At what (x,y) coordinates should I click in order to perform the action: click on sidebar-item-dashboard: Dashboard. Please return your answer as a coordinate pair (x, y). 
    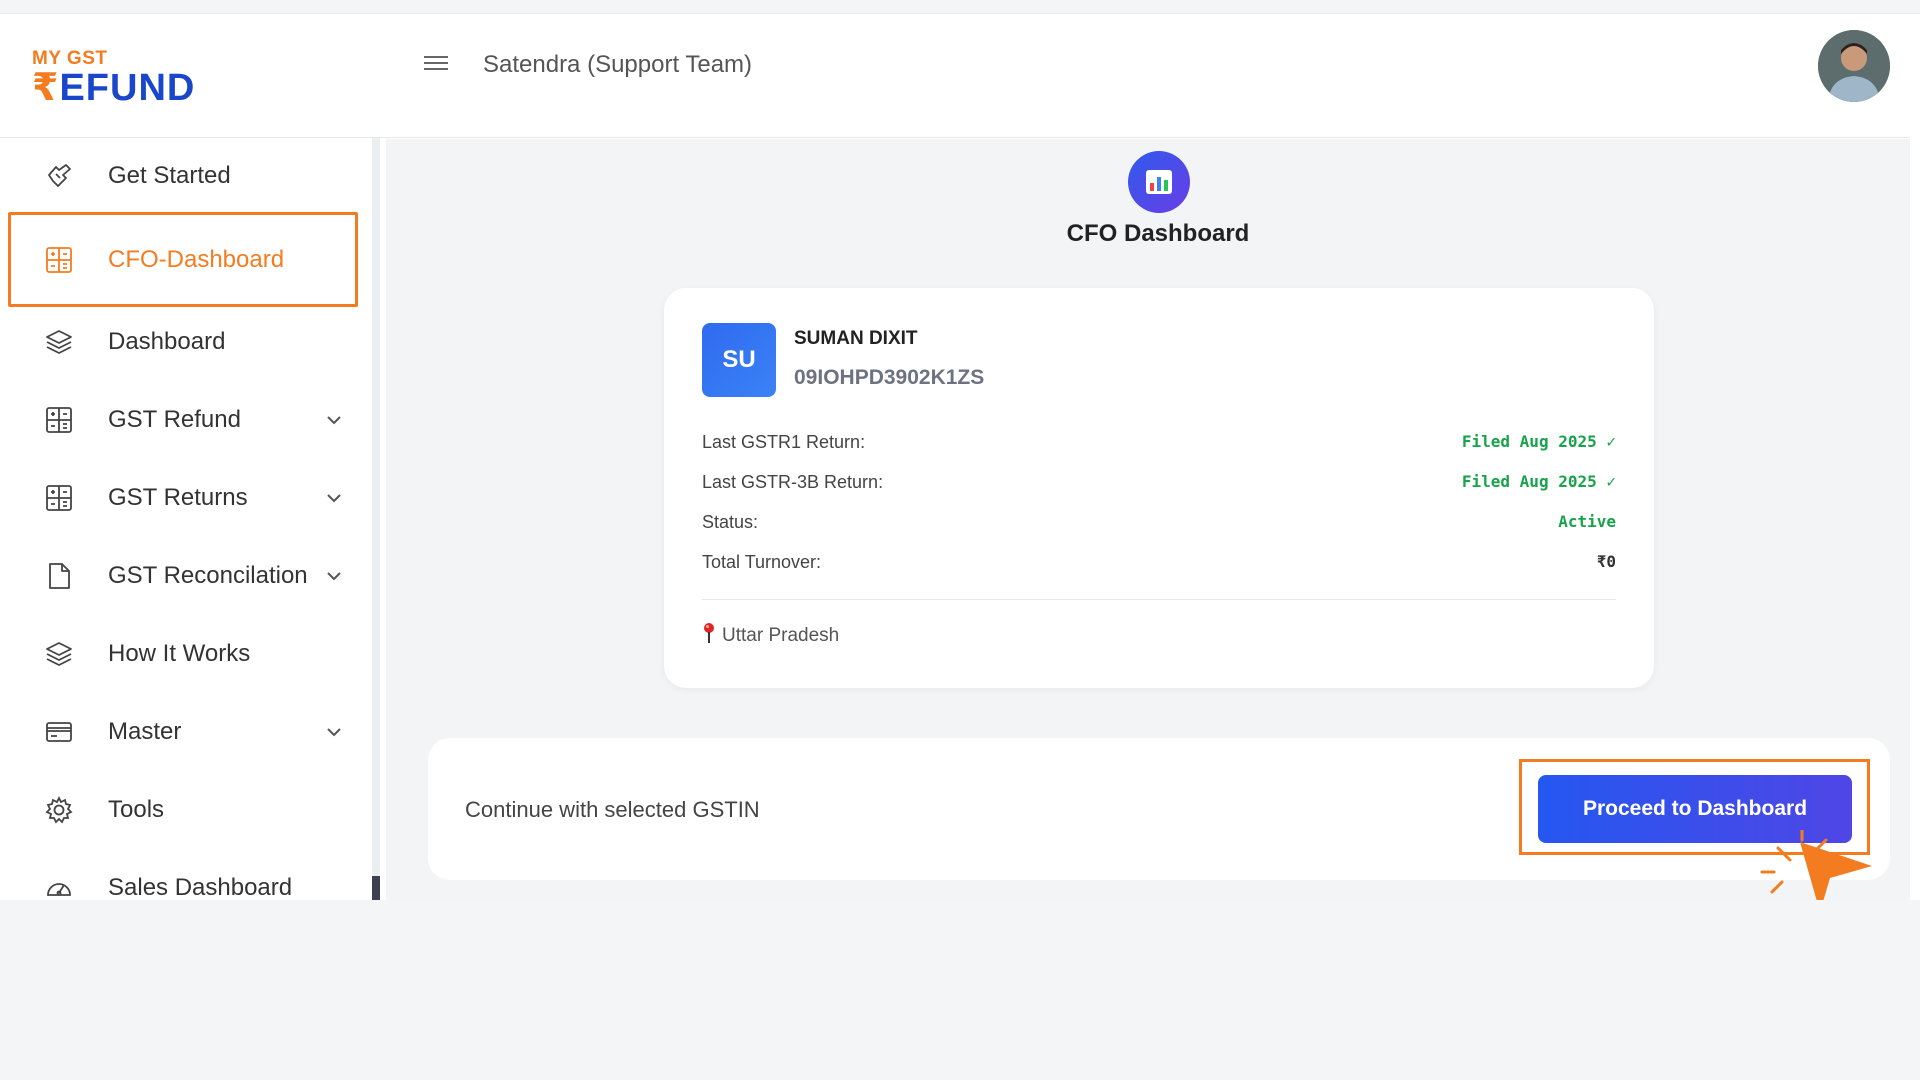
    Looking at the image, I should click on (183, 342).